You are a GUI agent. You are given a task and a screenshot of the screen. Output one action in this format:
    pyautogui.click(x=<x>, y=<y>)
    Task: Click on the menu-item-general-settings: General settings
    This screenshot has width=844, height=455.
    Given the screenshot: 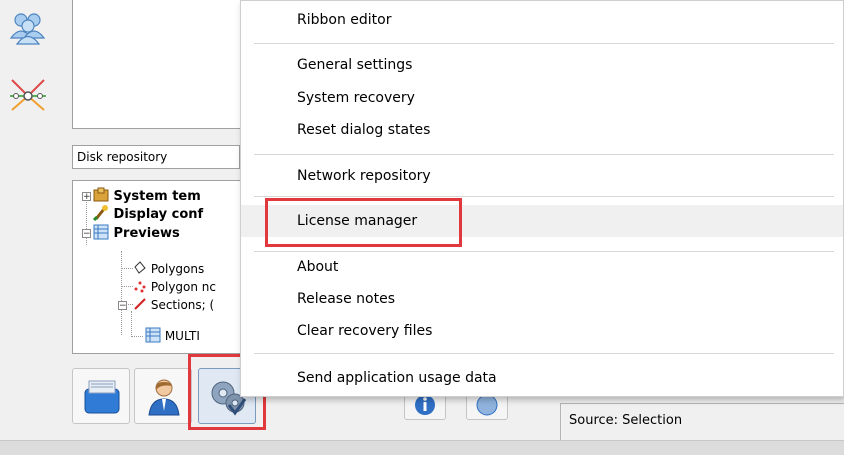 What is the action you would take?
    pyautogui.click(x=542, y=65)
    